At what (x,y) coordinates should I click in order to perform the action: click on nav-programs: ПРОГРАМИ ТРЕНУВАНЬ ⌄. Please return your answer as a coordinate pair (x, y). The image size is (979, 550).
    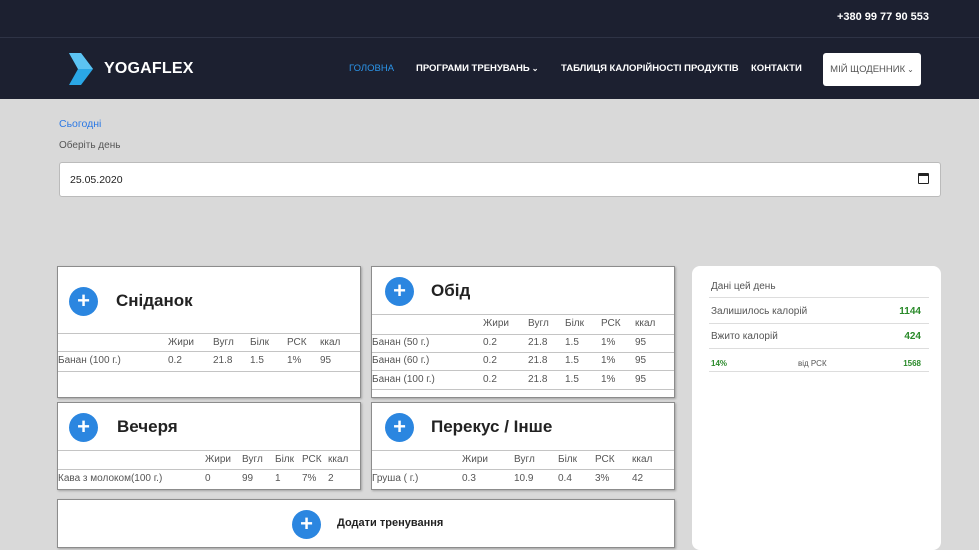
    Looking at the image, I should click on (477, 68).